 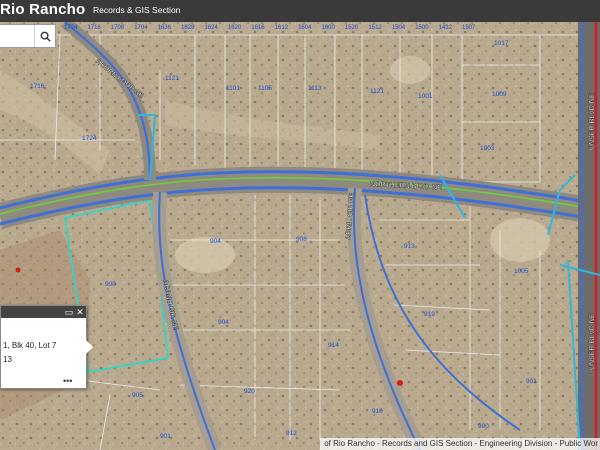 What do you see at coordinates (28, 36) in the screenshot?
I see `search-box` at bounding box center [28, 36].